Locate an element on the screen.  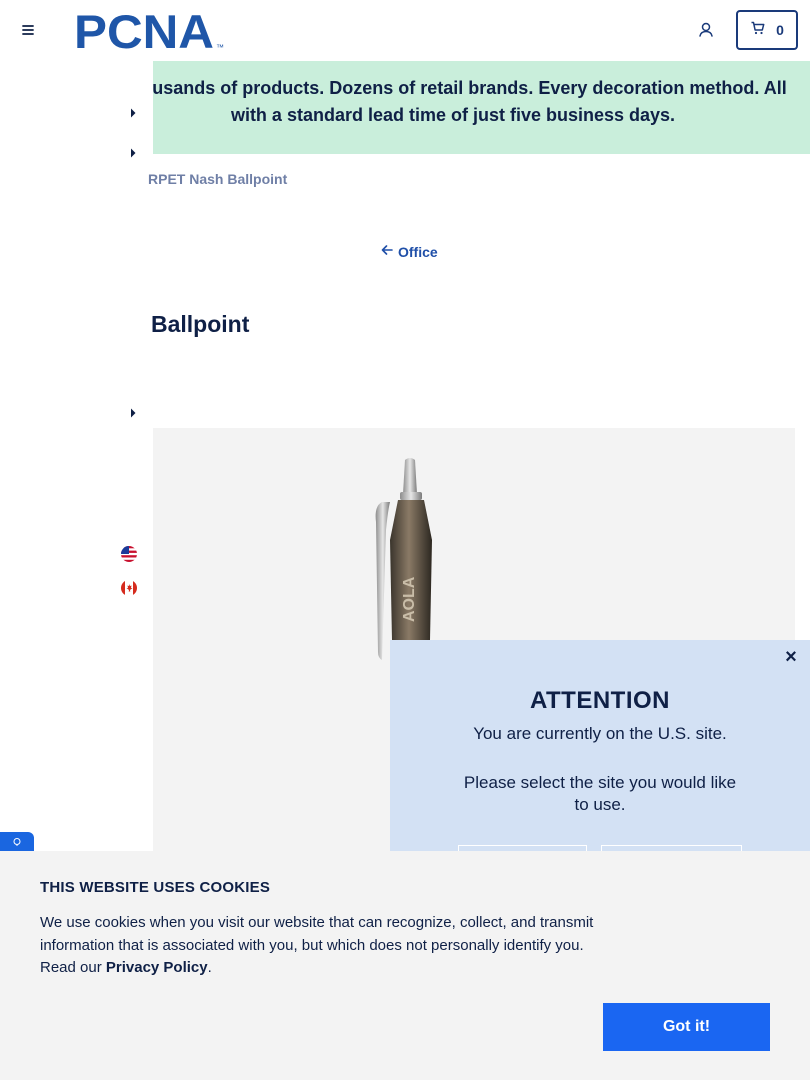
logo-trademark: ™ is located at coordinates (220, 47).